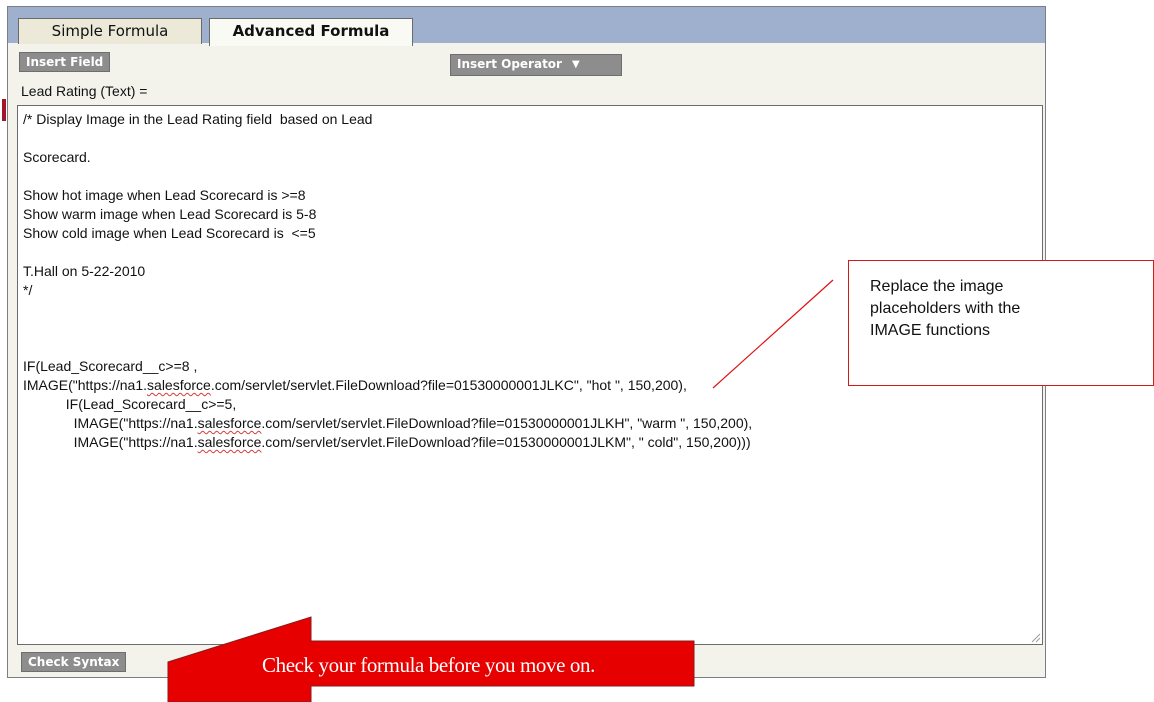 The height and width of the screenshot is (702, 1154). I want to click on field-label: Lead Rating (Text) =, so click(84, 91).